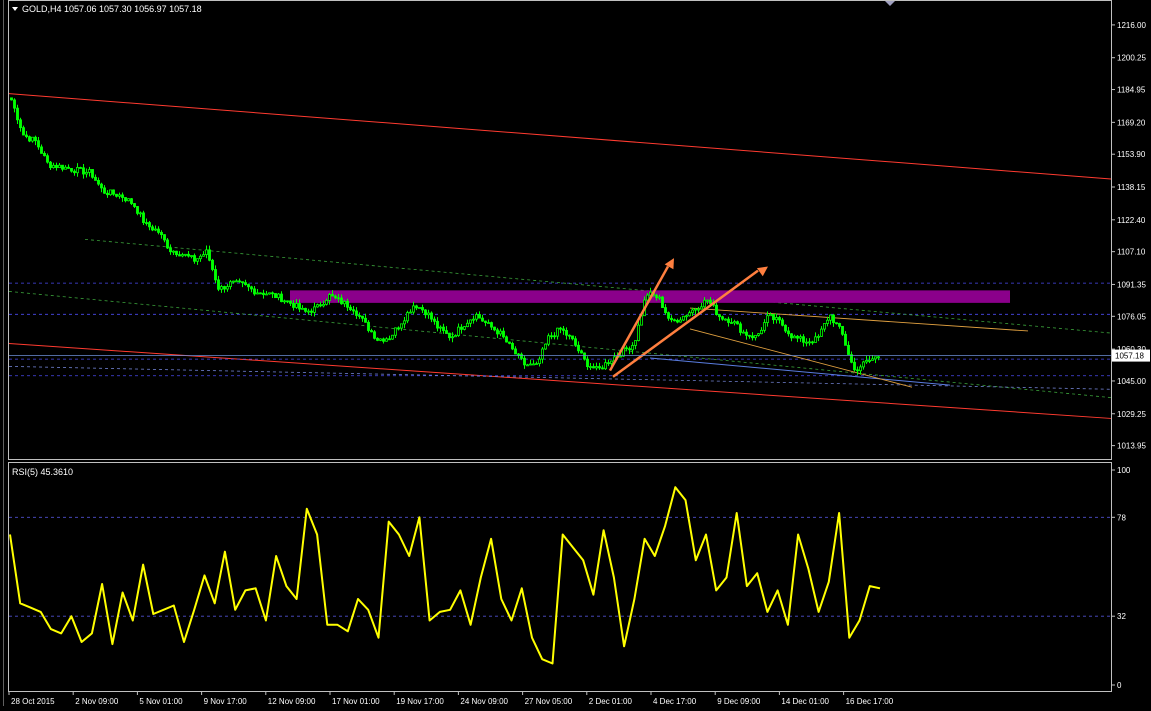 This screenshot has width=1151, height=711. I want to click on time-tick-label: 19 Nov 17:00, so click(420, 701).